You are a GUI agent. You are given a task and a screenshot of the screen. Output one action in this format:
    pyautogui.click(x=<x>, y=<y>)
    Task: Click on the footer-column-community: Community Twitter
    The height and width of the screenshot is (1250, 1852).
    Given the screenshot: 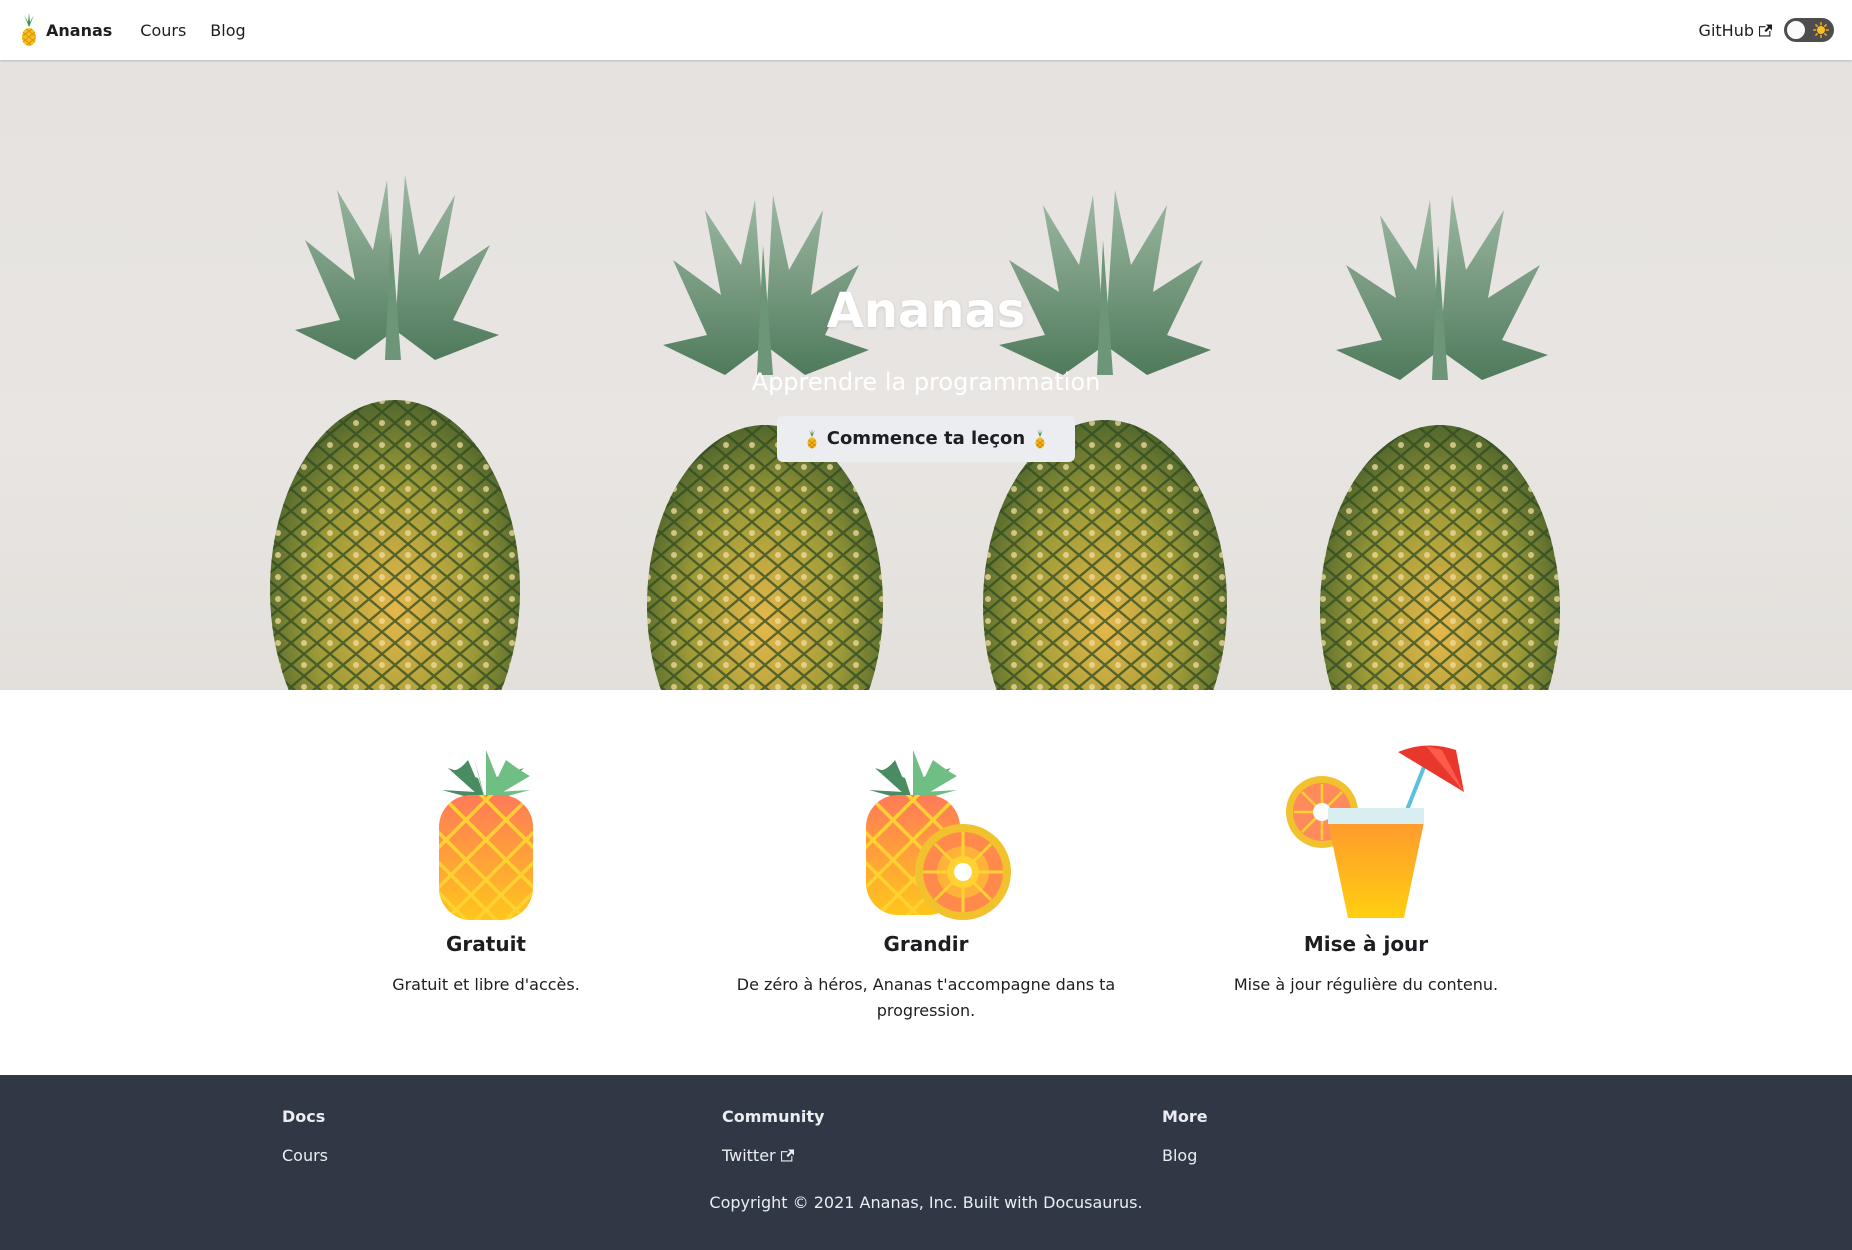 What is the action you would take?
    pyautogui.click(x=773, y=1136)
    